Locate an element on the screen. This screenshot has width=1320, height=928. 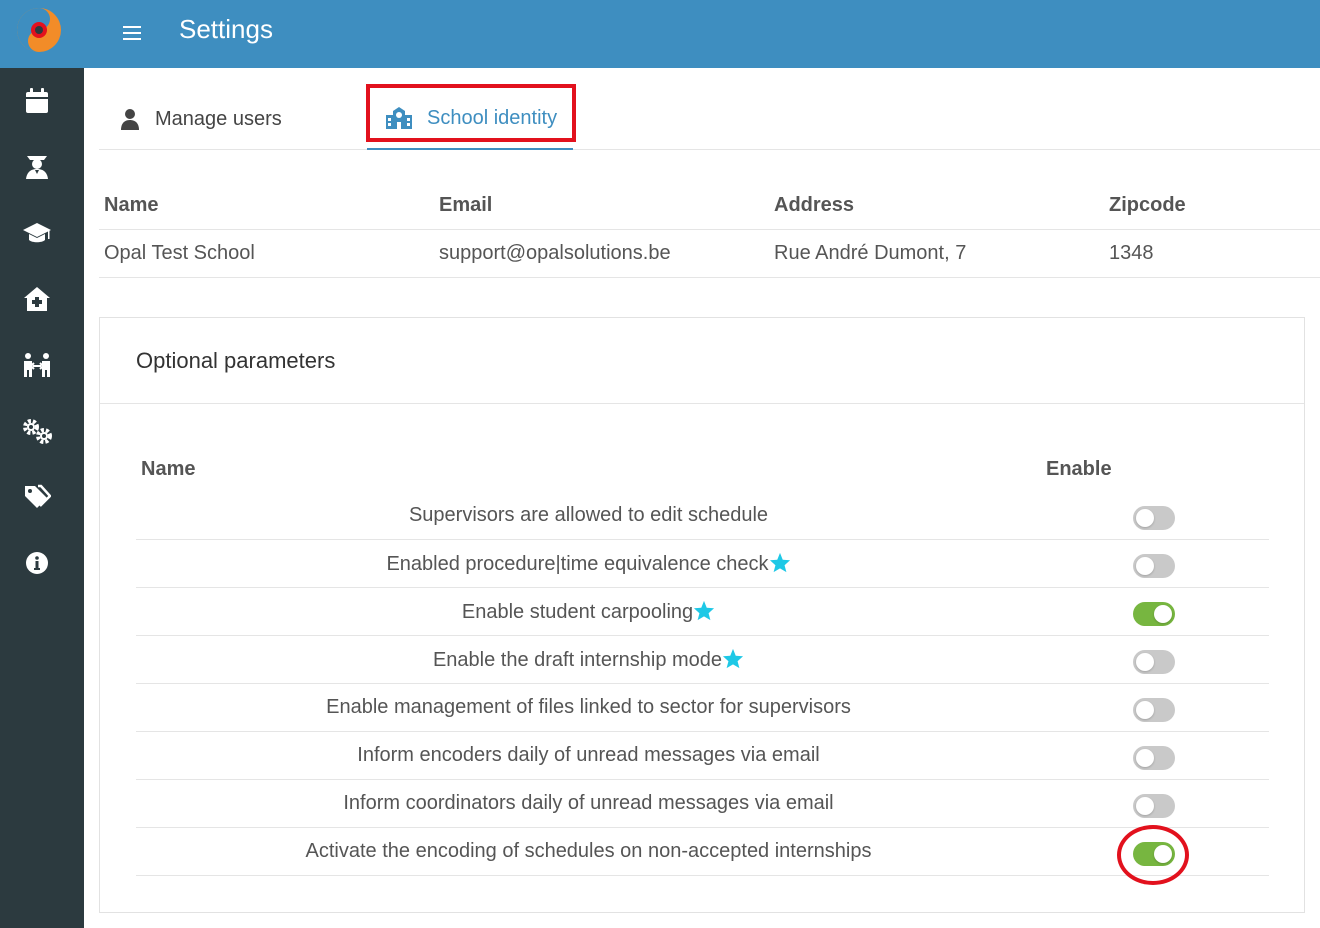
nav-tags is located at coordinates (37, 497).